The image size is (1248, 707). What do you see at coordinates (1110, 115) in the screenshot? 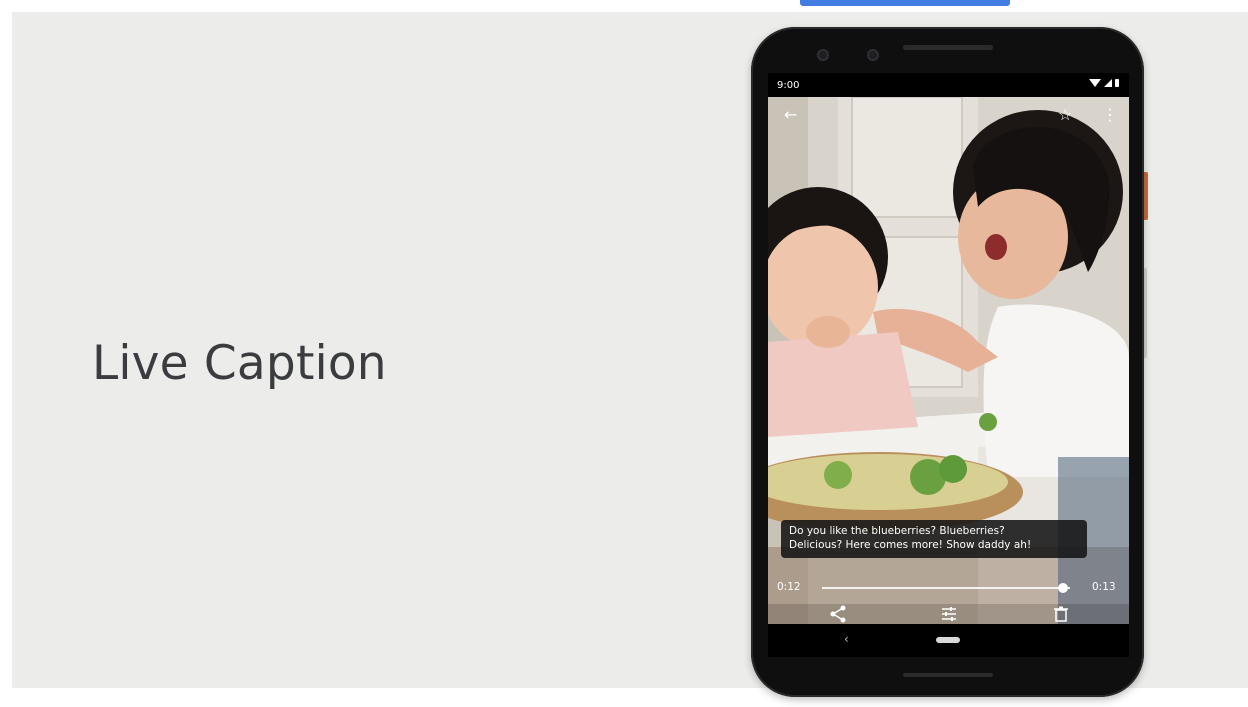
I see `more-vert-icon: ⋮` at bounding box center [1110, 115].